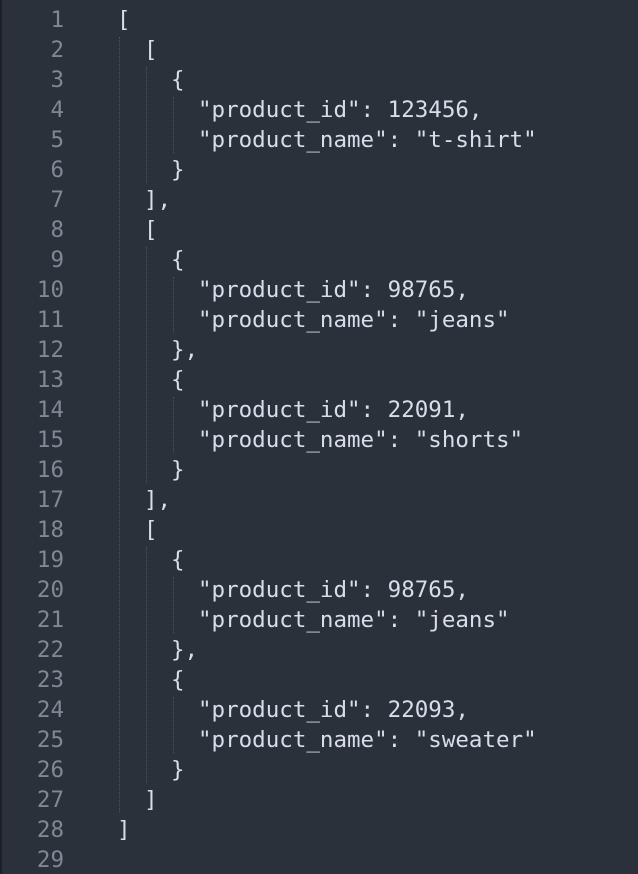  Describe the element at coordinates (319, 200) in the screenshot. I see `code-line: 7],` at that location.